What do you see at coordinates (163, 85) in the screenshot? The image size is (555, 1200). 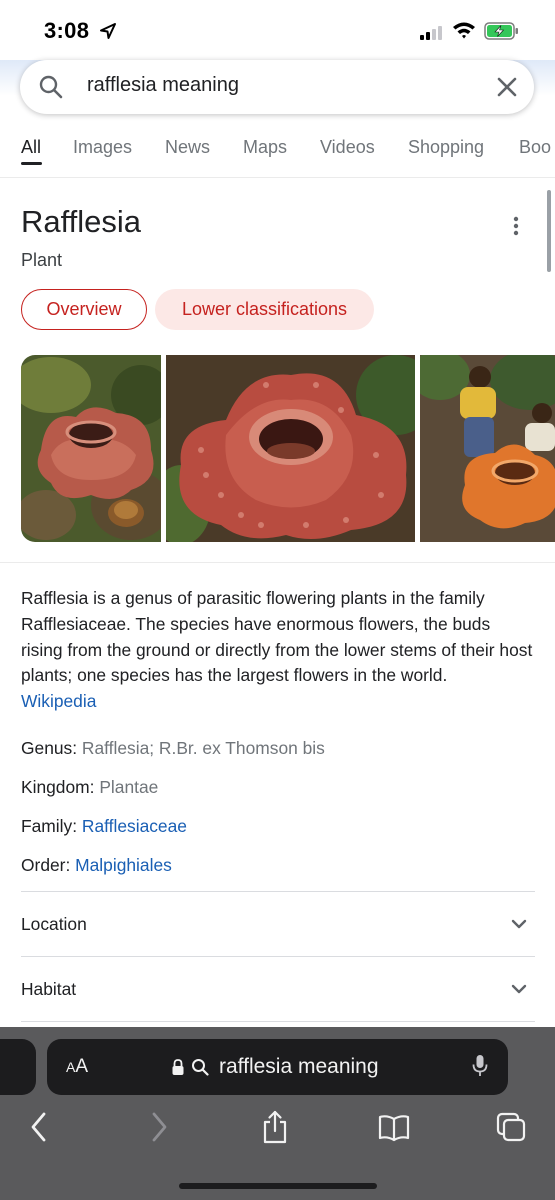 I see `search-input: rafflesia meaning` at bounding box center [163, 85].